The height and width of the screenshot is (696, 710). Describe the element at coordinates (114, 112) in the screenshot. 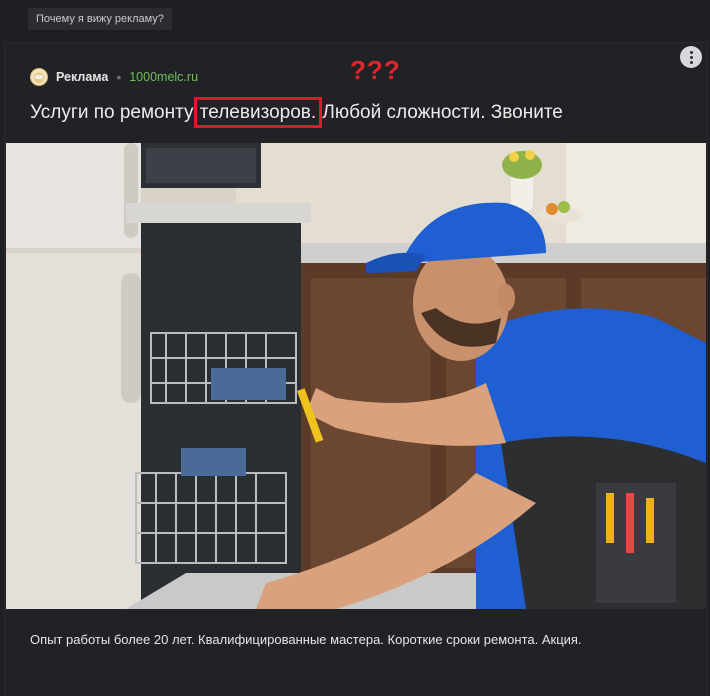

I see `ad-title-start: Услуги по ремонту` at that location.